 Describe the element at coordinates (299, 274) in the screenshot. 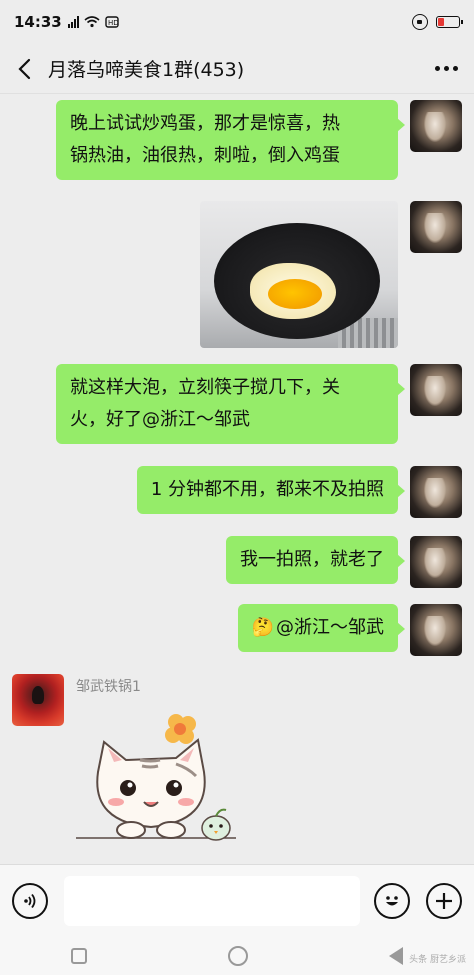

I see `fried-egg-photo` at that location.